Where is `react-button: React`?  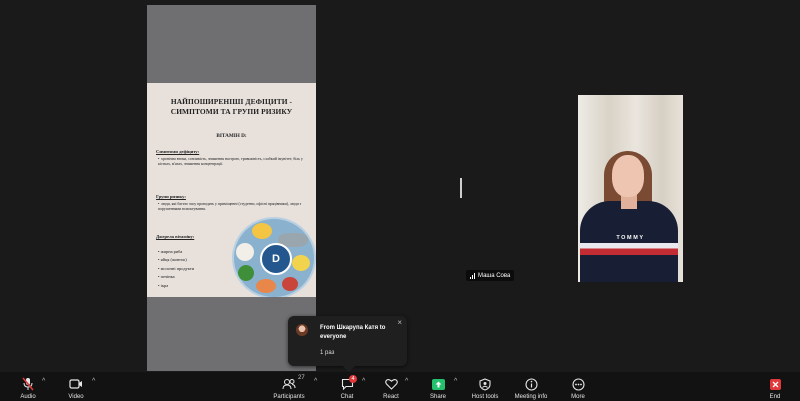
react-button: React is located at coordinates (391, 386).